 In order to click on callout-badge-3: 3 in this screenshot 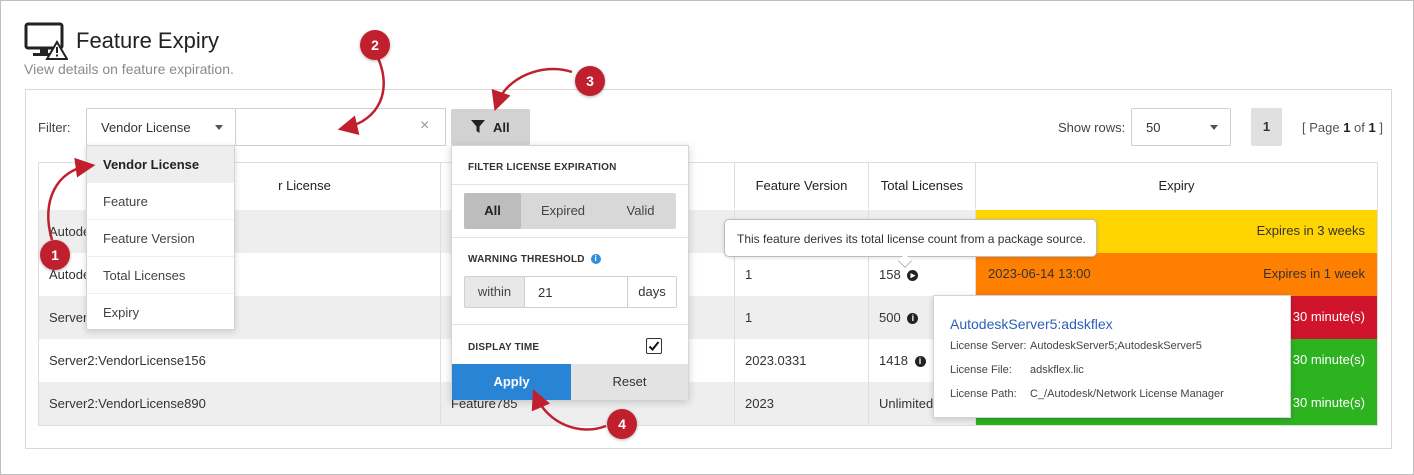, I will do `click(590, 81)`.